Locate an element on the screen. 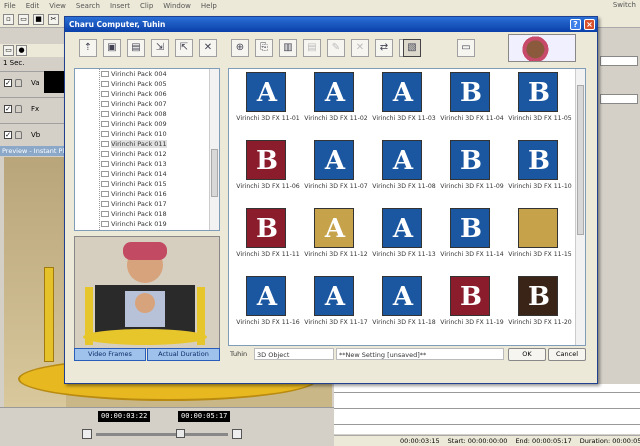 The height and width of the screenshot is (446, 640). add-file-icon: ⊕ is located at coordinates (240, 48).